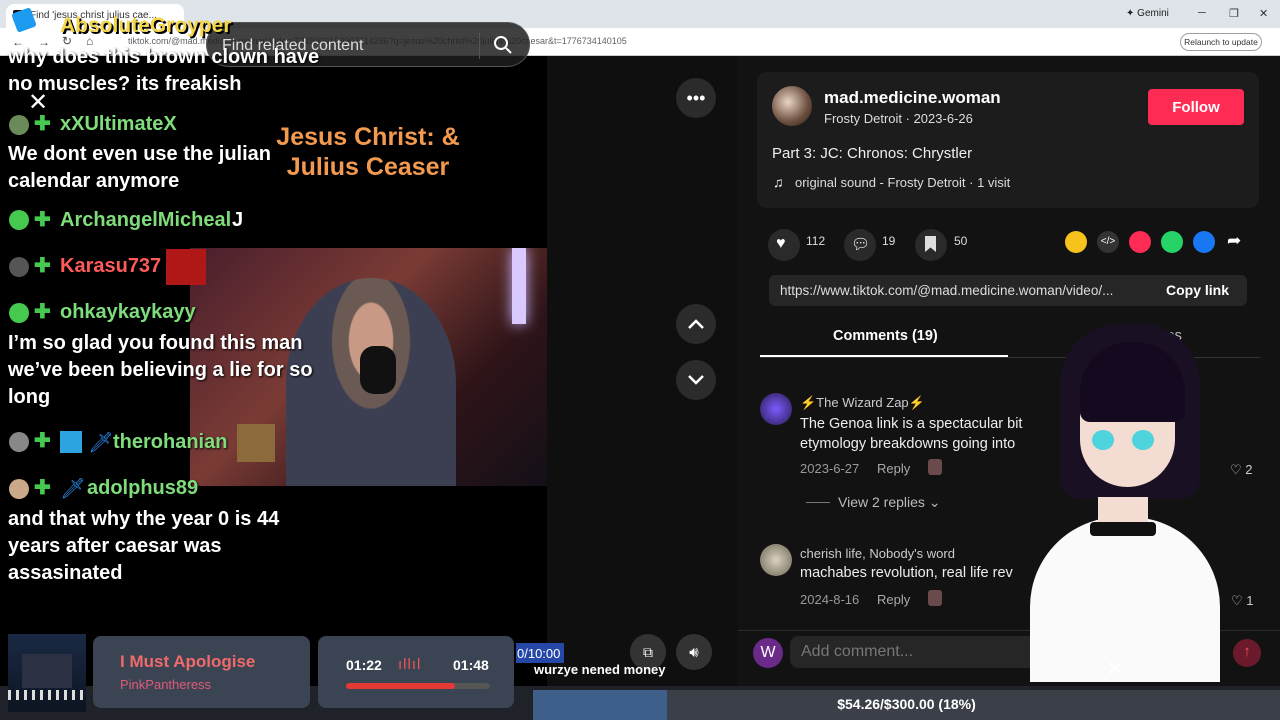  Describe the element at coordinates (818, 502) in the screenshot. I see `replies-line` at that location.